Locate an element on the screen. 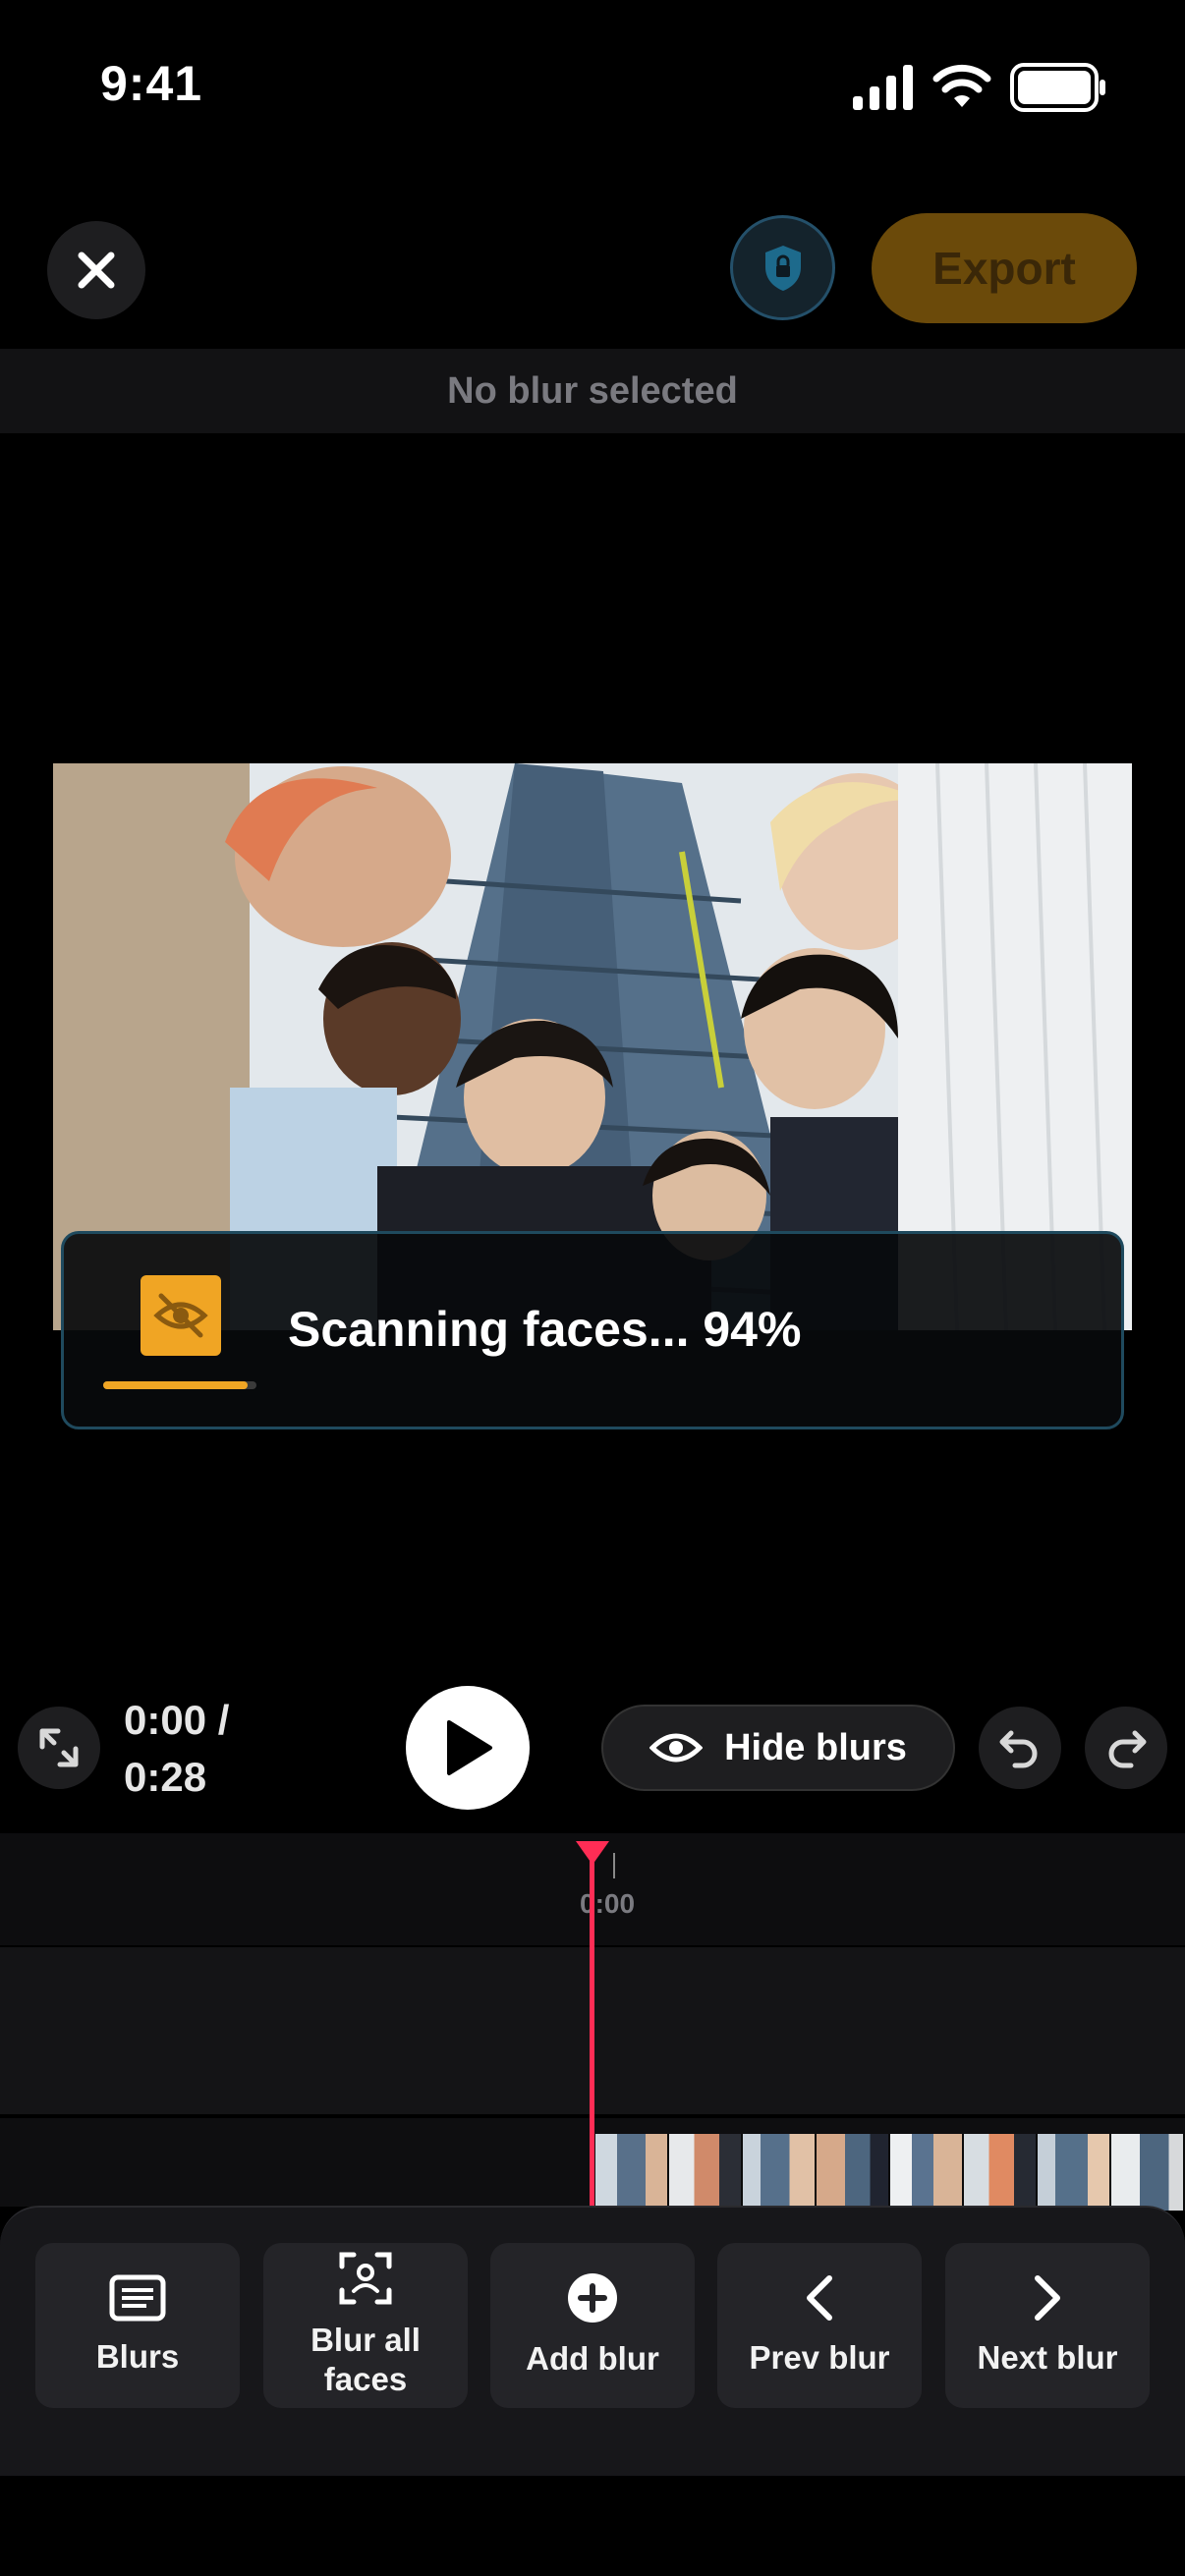 Image resolution: width=1185 pixels, height=2576 pixels. status-time: 9:41 is located at coordinates (152, 83).